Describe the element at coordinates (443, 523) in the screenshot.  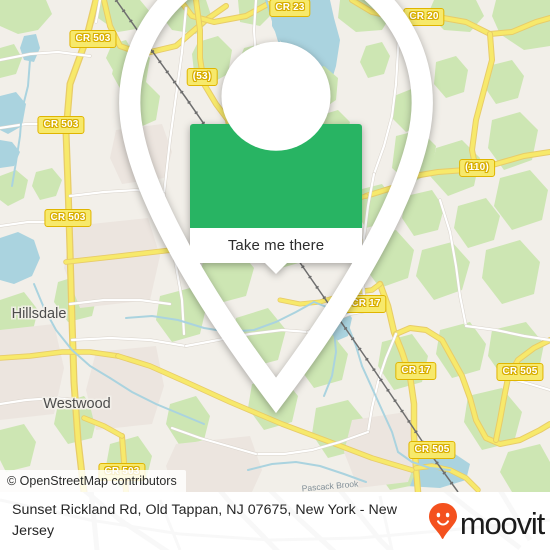
I see `moovit-smiley-pin-icon` at that location.